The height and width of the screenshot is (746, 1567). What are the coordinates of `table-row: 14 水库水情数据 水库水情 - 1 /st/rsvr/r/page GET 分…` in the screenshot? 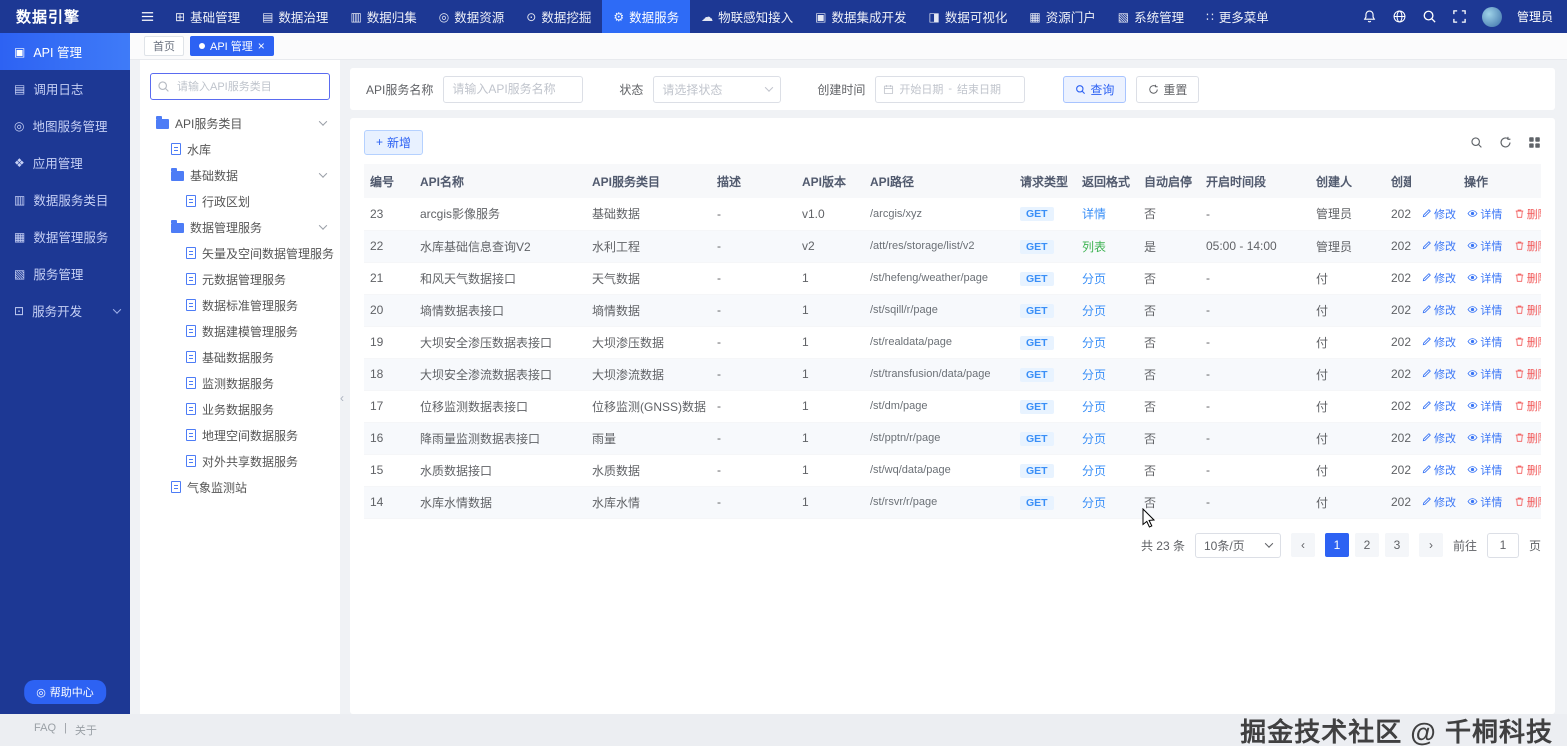 It's located at (952, 502).